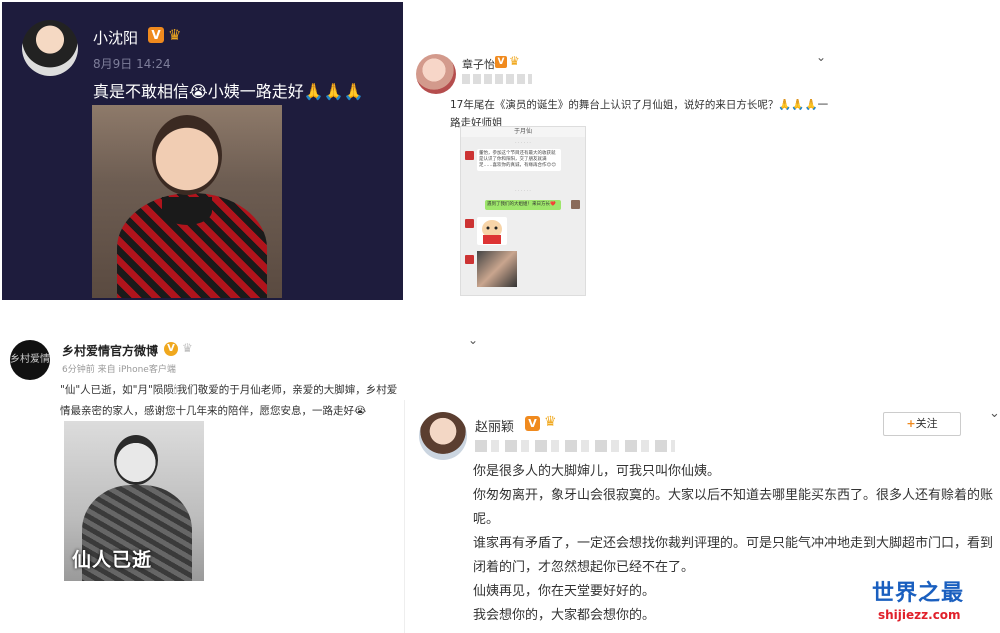 This screenshot has height=633, width=1000. Describe the element at coordinates (228, 91) in the screenshot. I see `post-text: 真是不敢相信😭小姨一路走好🙏🙏🙏` at that location.